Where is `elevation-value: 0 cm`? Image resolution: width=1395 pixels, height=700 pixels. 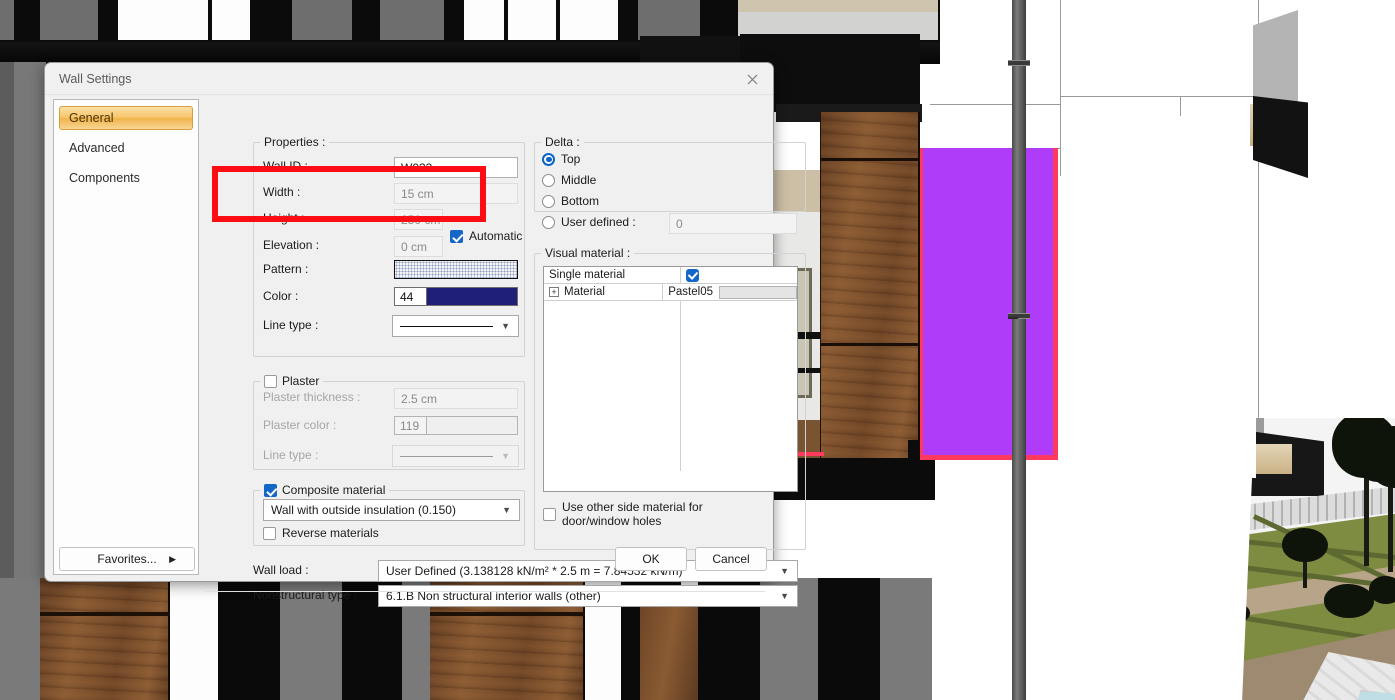 elevation-value: 0 cm is located at coordinates (414, 246).